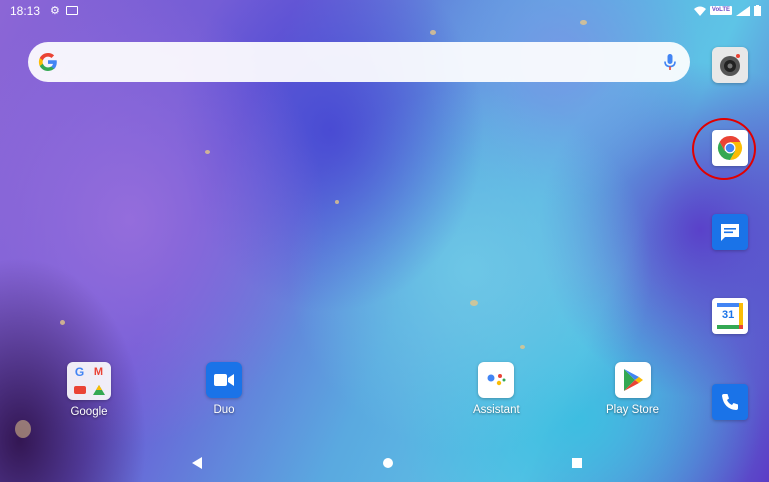  I want to click on assistant-dots-icon, so click(496, 380).